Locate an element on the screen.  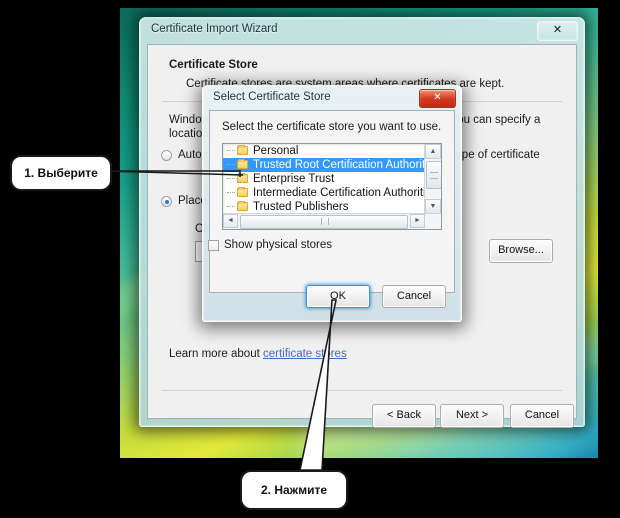
annotation-step-2: 2. Нажмите is located at coordinates (294, 490).